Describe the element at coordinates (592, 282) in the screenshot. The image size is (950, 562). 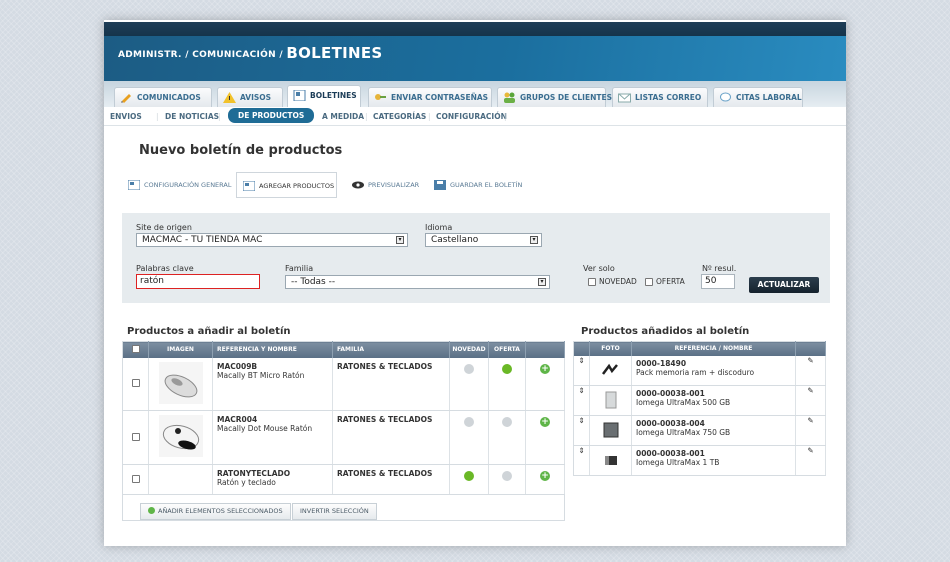
I see `novedad-checkbox` at that location.